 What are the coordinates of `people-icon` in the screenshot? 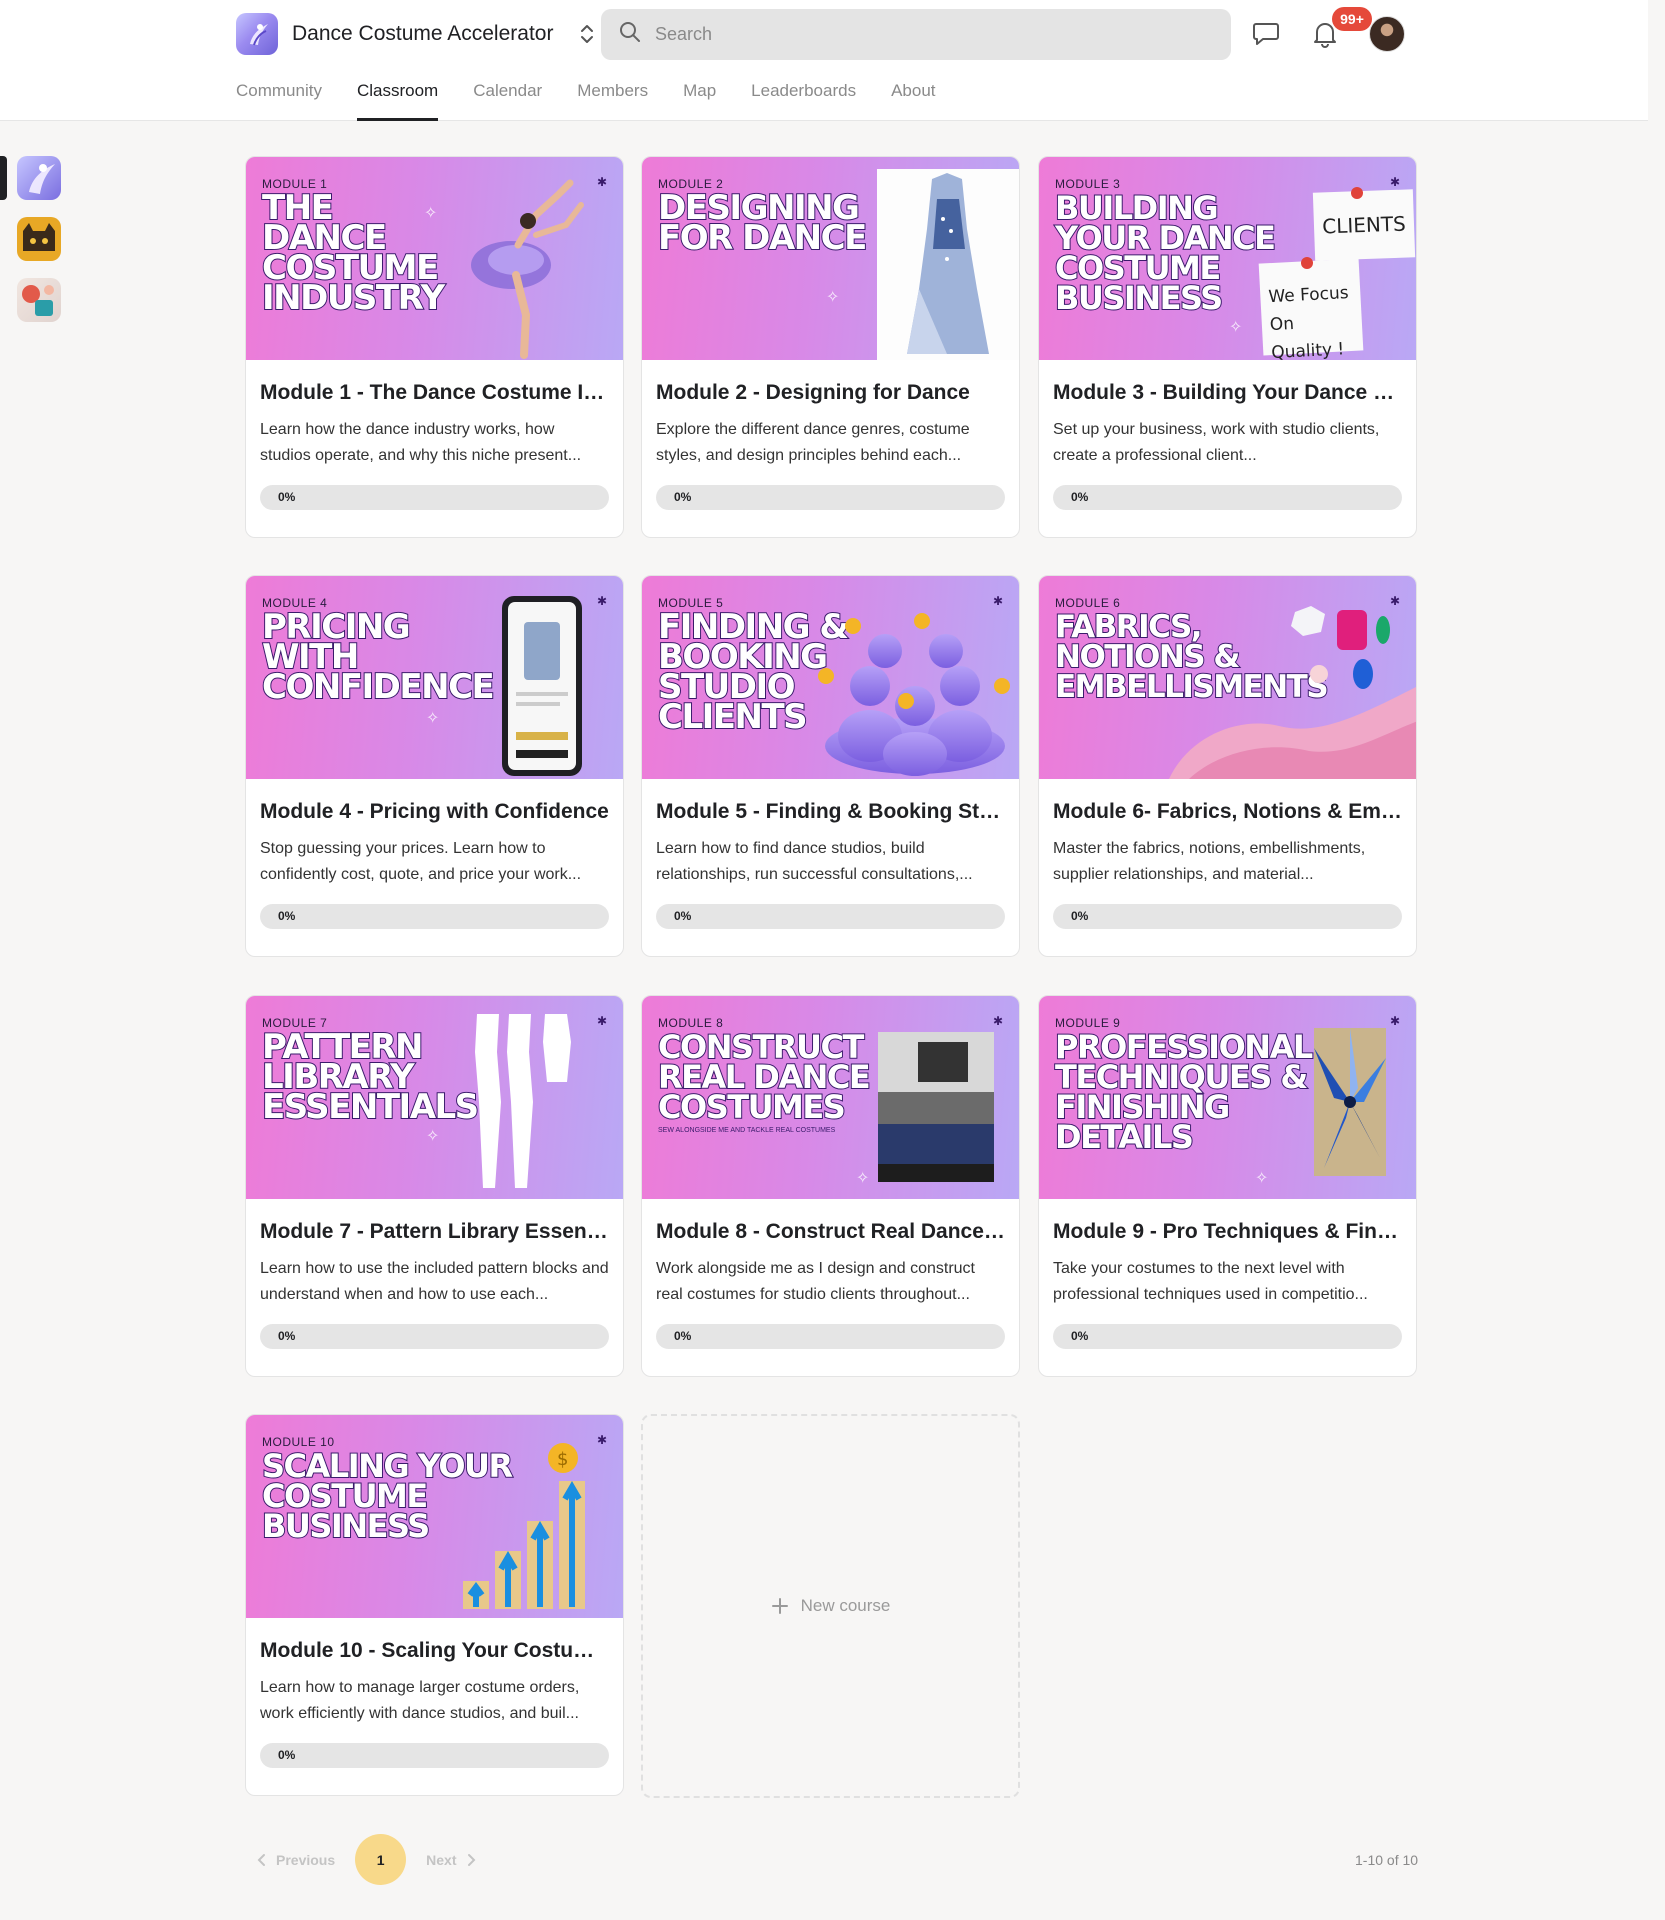 It's located at (914, 694).